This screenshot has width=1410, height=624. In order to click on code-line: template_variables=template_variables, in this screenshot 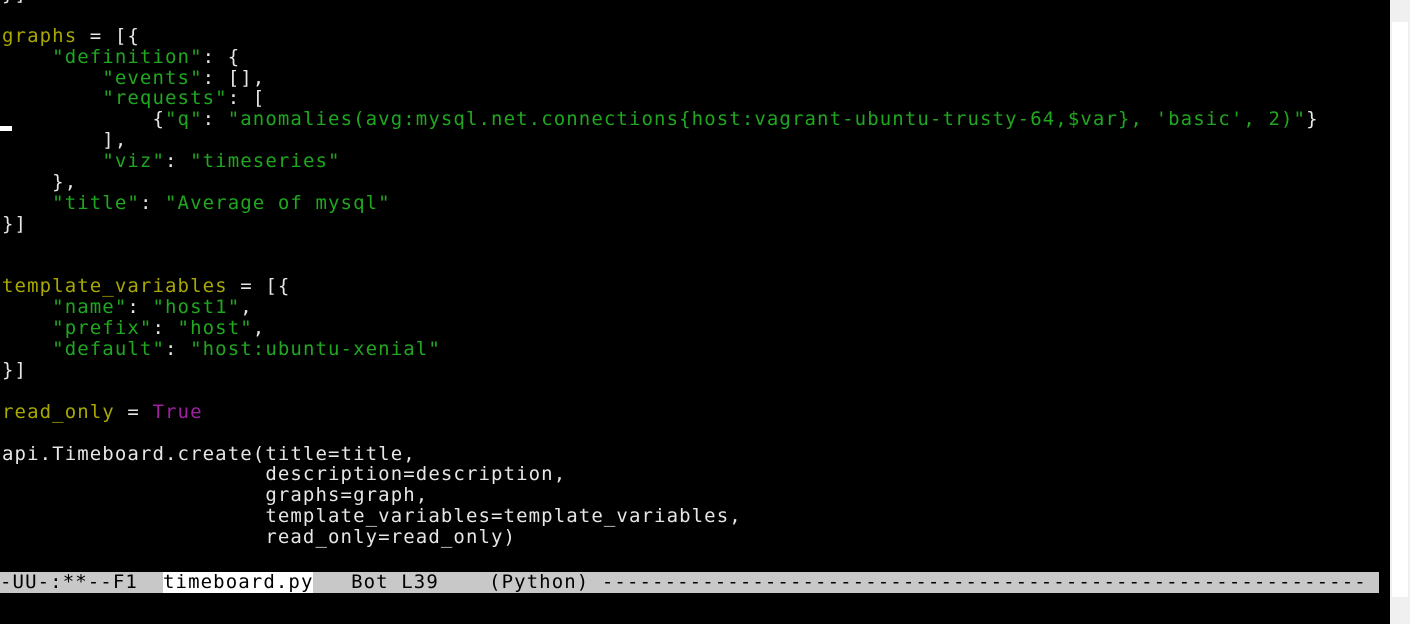, I will do `click(660, 516)`.